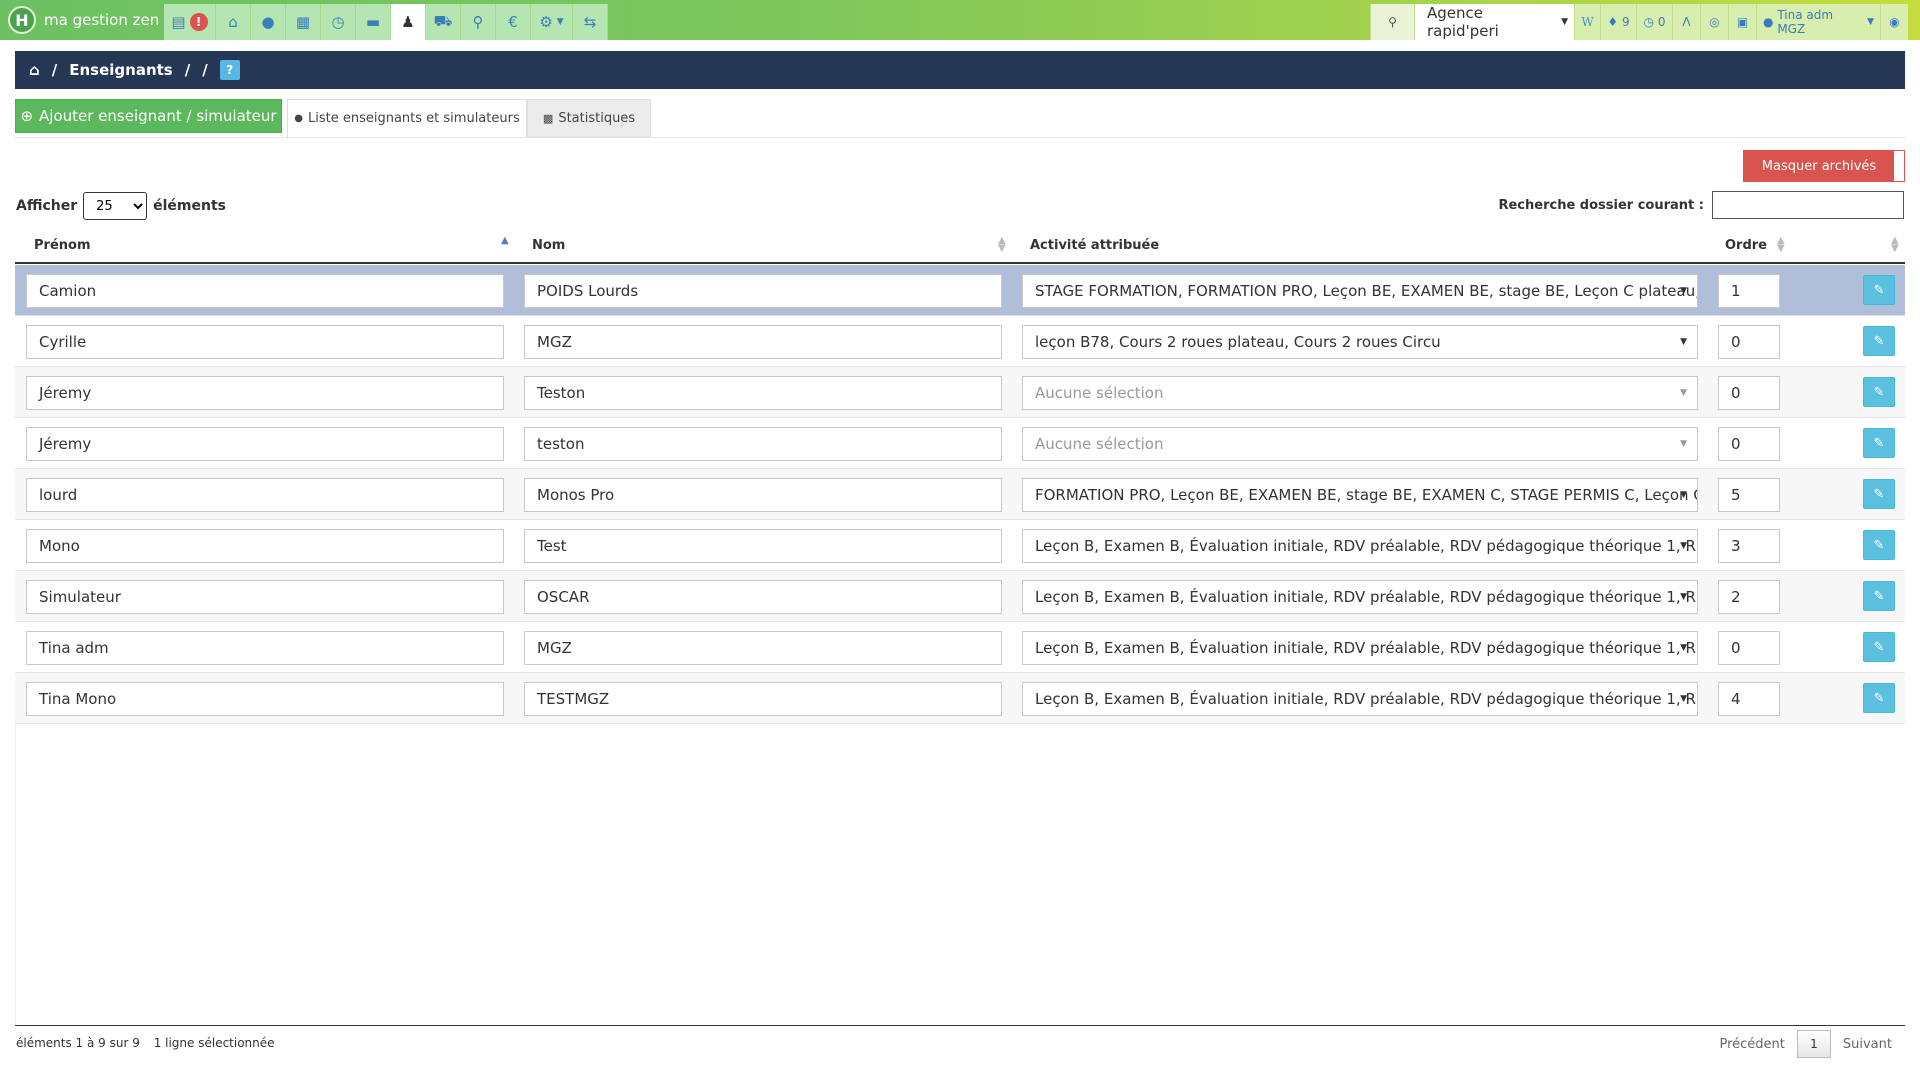 This screenshot has width=1920, height=1080. What do you see at coordinates (265, 495) in the screenshot?
I see `prenom-input: lourd` at bounding box center [265, 495].